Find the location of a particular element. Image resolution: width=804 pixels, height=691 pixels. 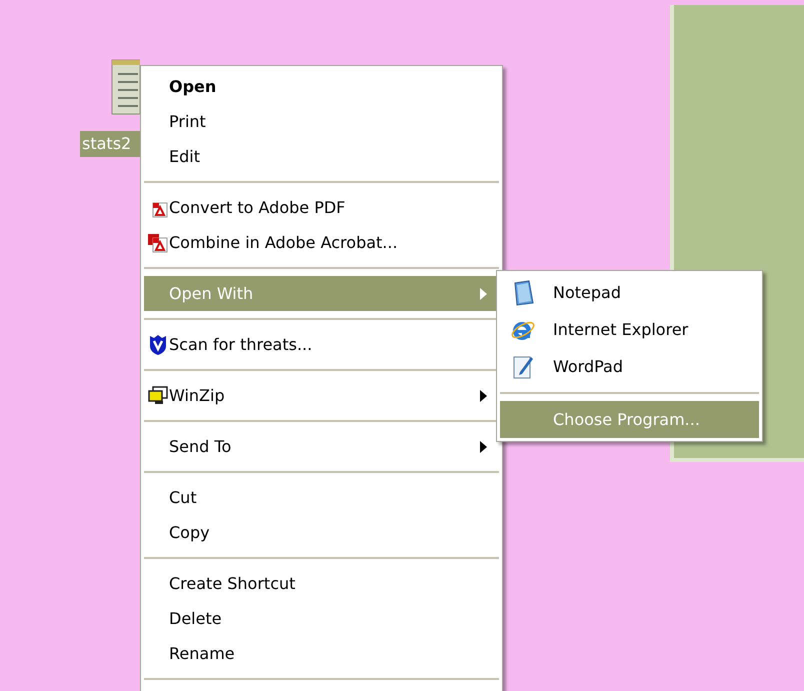

menu-item: Delete is located at coordinates (321, 618).